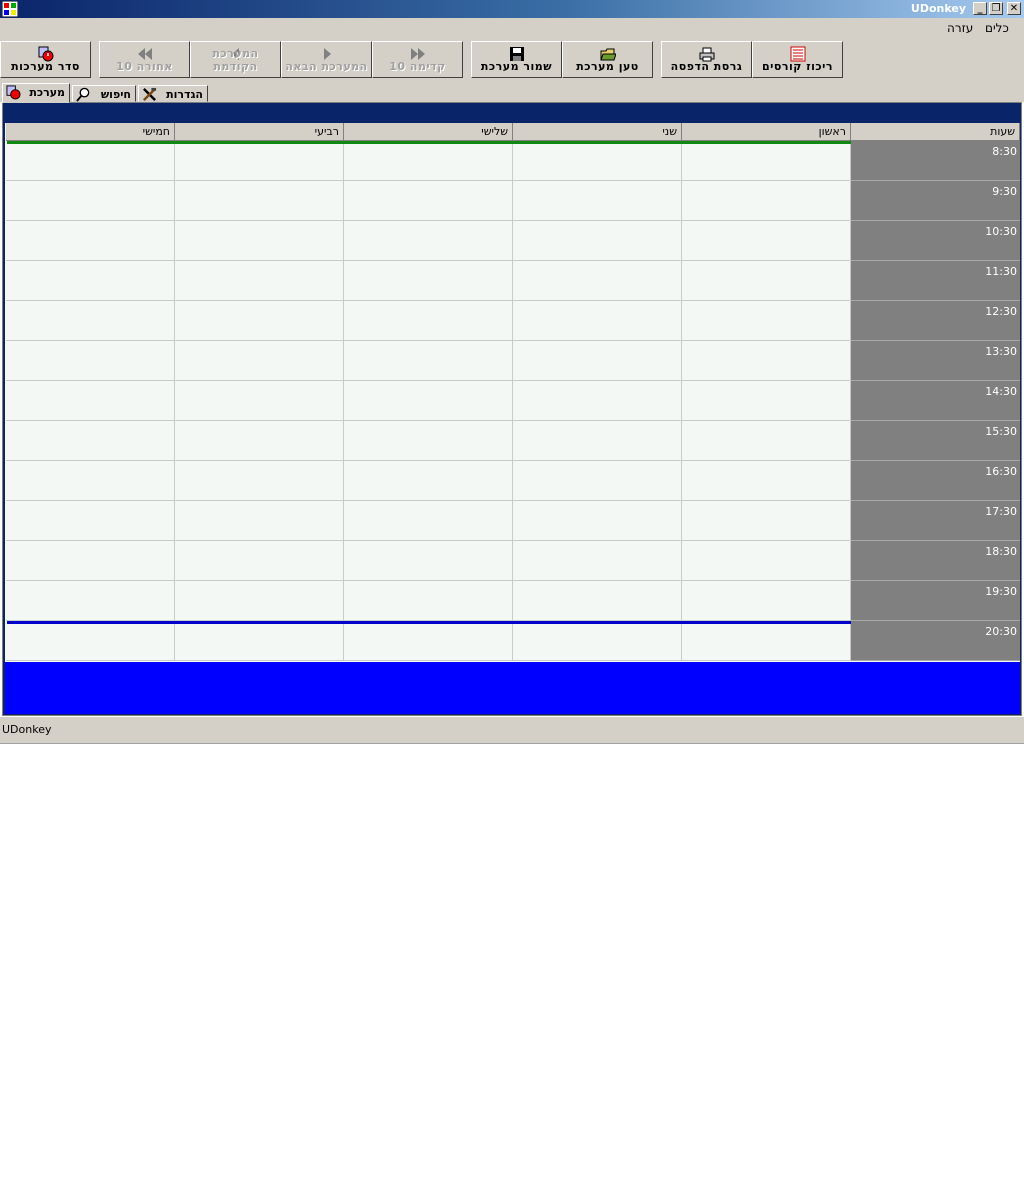  What do you see at coordinates (980, 8) in the screenshot?
I see `minimize-button: _` at bounding box center [980, 8].